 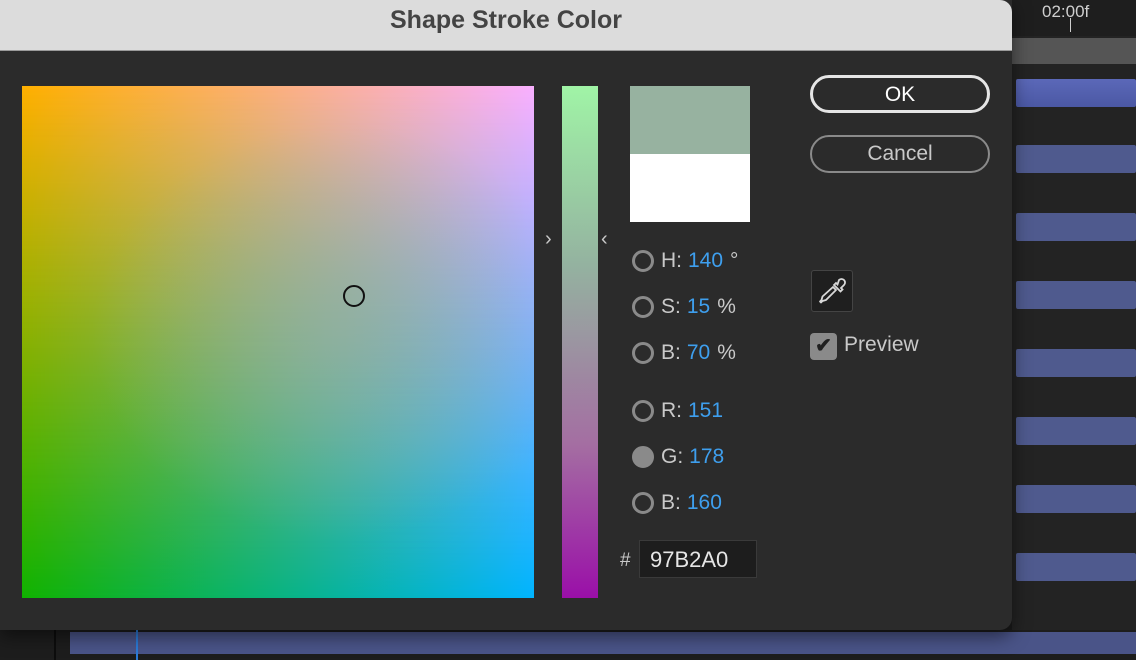 I want to click on field-label: R:, so click(x=671, y=410).